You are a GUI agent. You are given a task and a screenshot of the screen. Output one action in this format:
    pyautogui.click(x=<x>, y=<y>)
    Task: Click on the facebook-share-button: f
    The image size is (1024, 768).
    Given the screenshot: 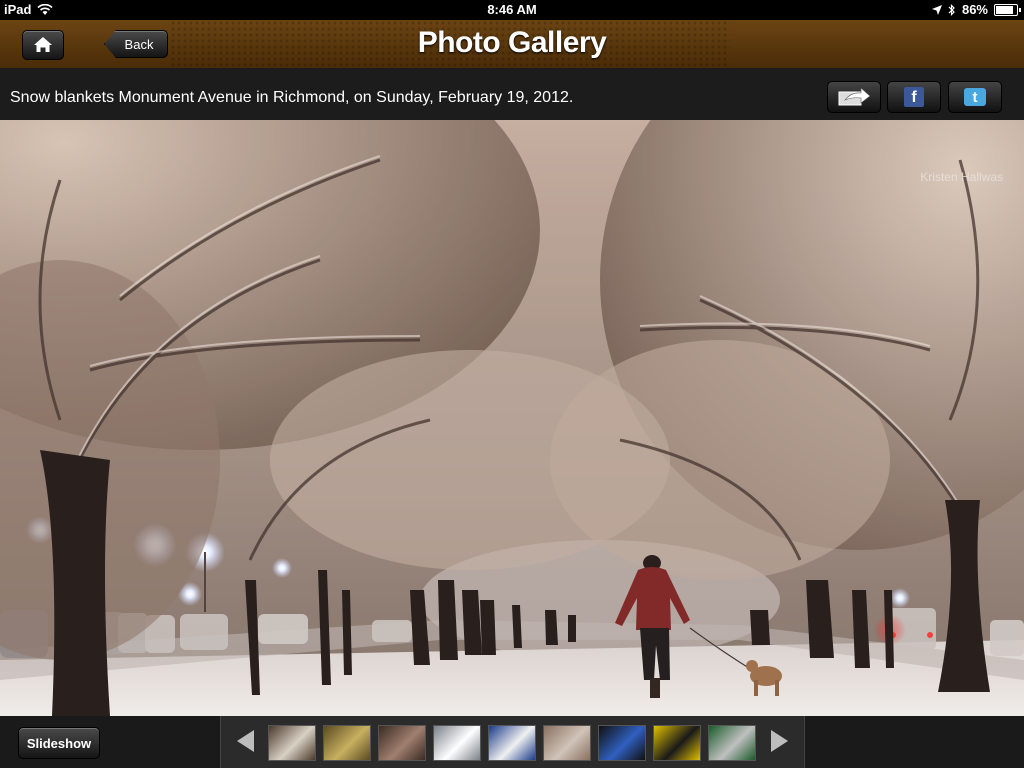 What is the action you would take?
    pyautogui.click(x=914, y=97)
    